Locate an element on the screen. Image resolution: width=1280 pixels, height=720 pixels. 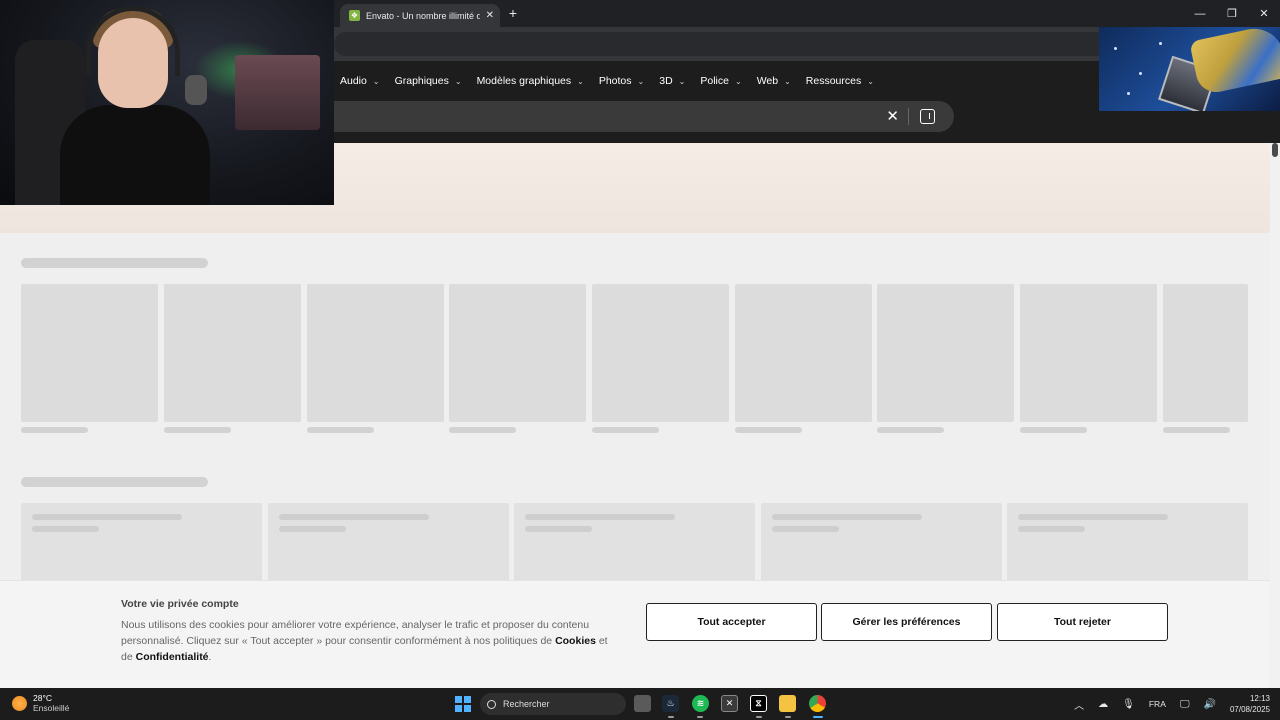
nav-item-audio: Audio ⌄ is located at coordinates (360, 81).